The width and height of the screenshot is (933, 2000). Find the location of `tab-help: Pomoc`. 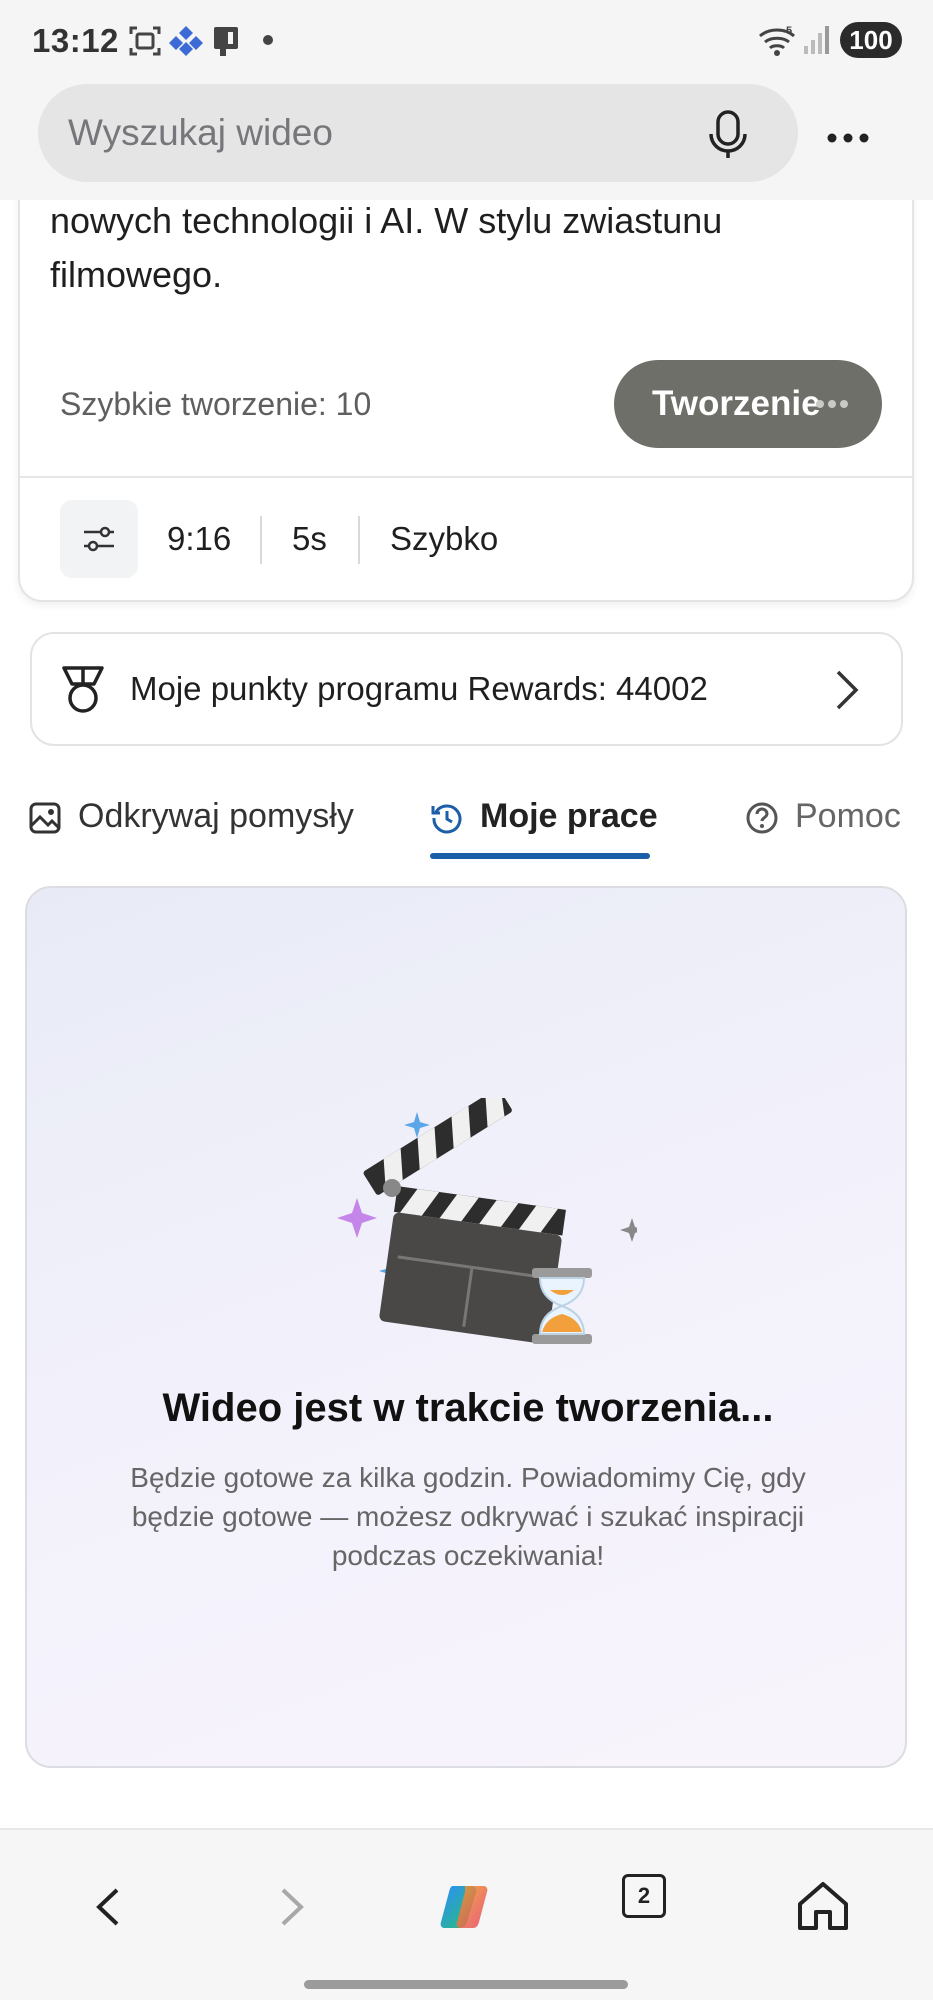

tab-help: Pomoc is located at coordinates (830, 825).